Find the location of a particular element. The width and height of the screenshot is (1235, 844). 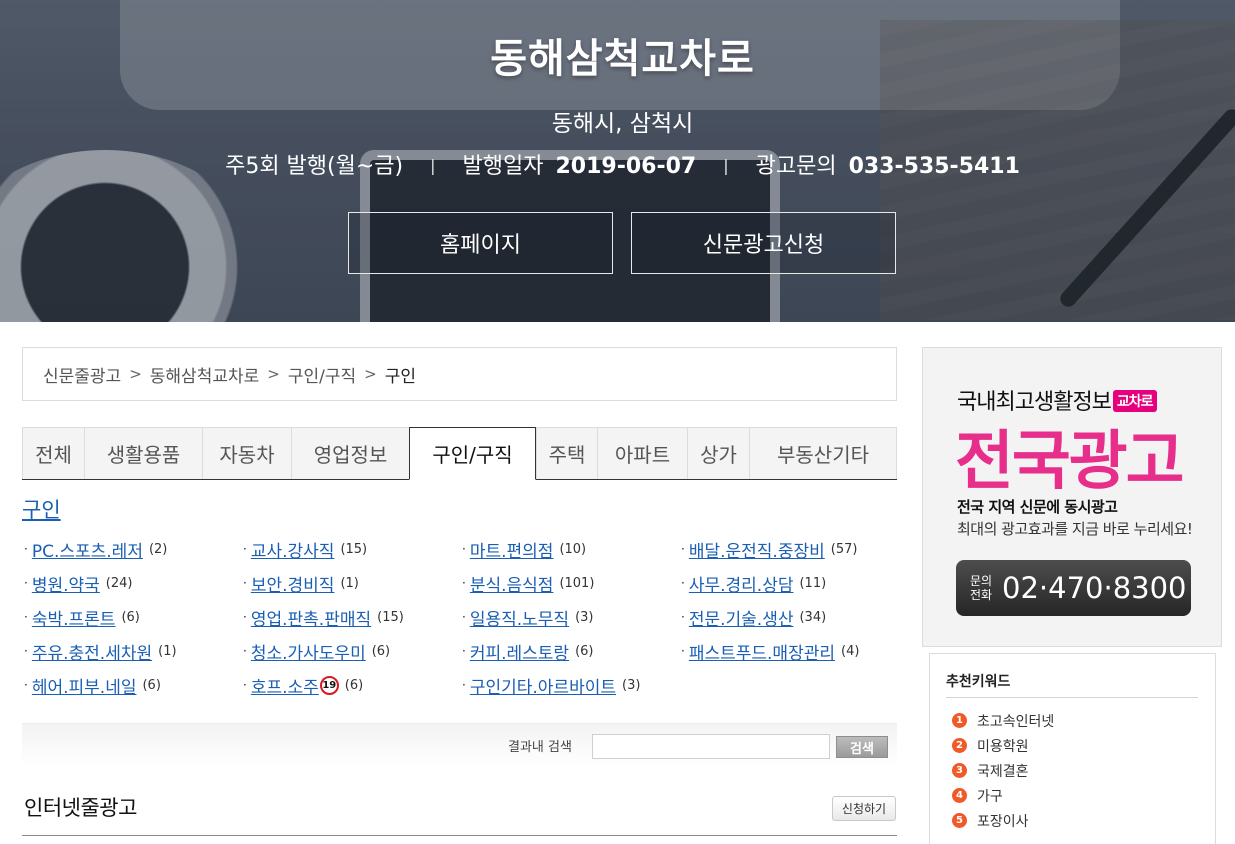

tab-house: 주택 is located at coordinates (566, 453).